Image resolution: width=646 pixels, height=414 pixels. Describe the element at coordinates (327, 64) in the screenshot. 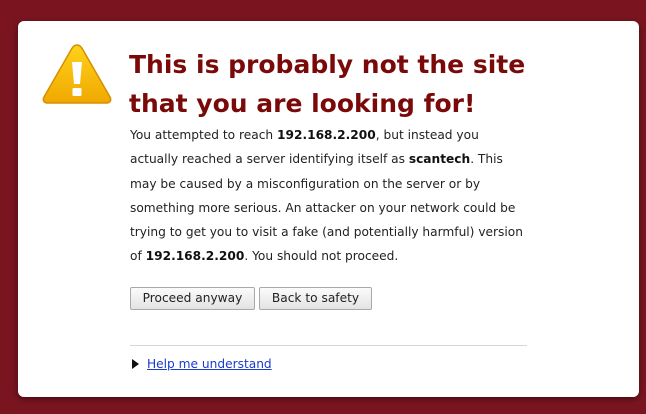

I see `title-line-1: This is probably not the site` at that location.